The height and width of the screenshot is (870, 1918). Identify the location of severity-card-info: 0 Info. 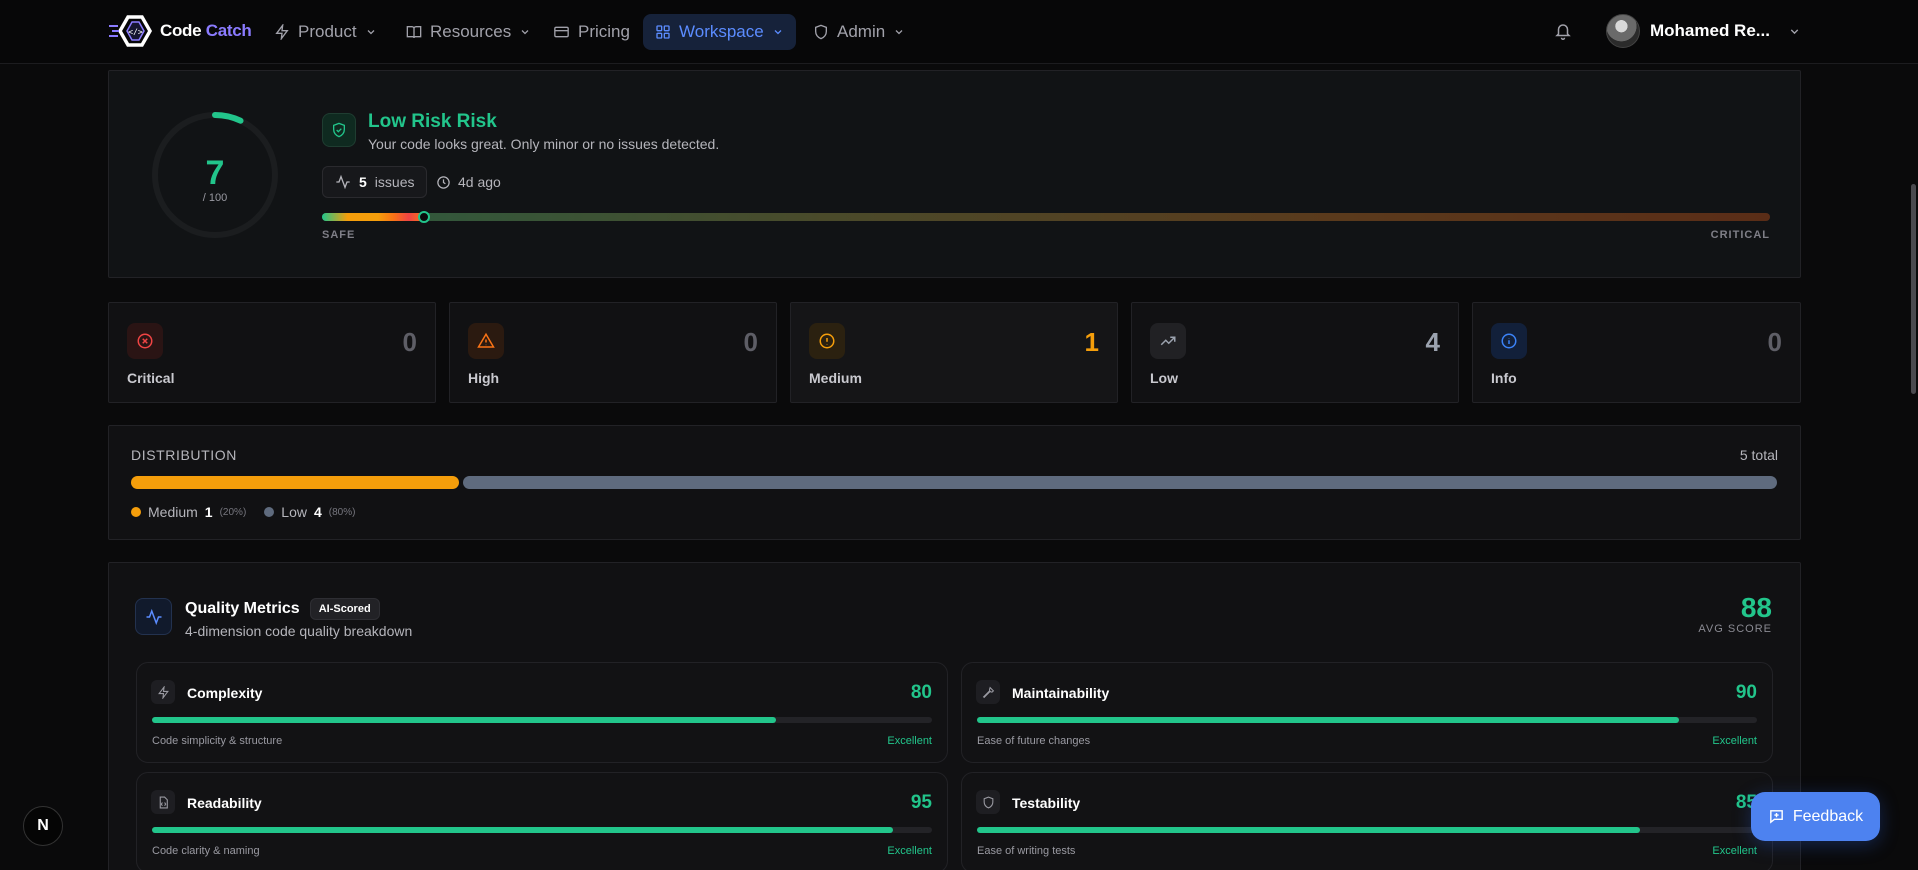
(1636, 352).